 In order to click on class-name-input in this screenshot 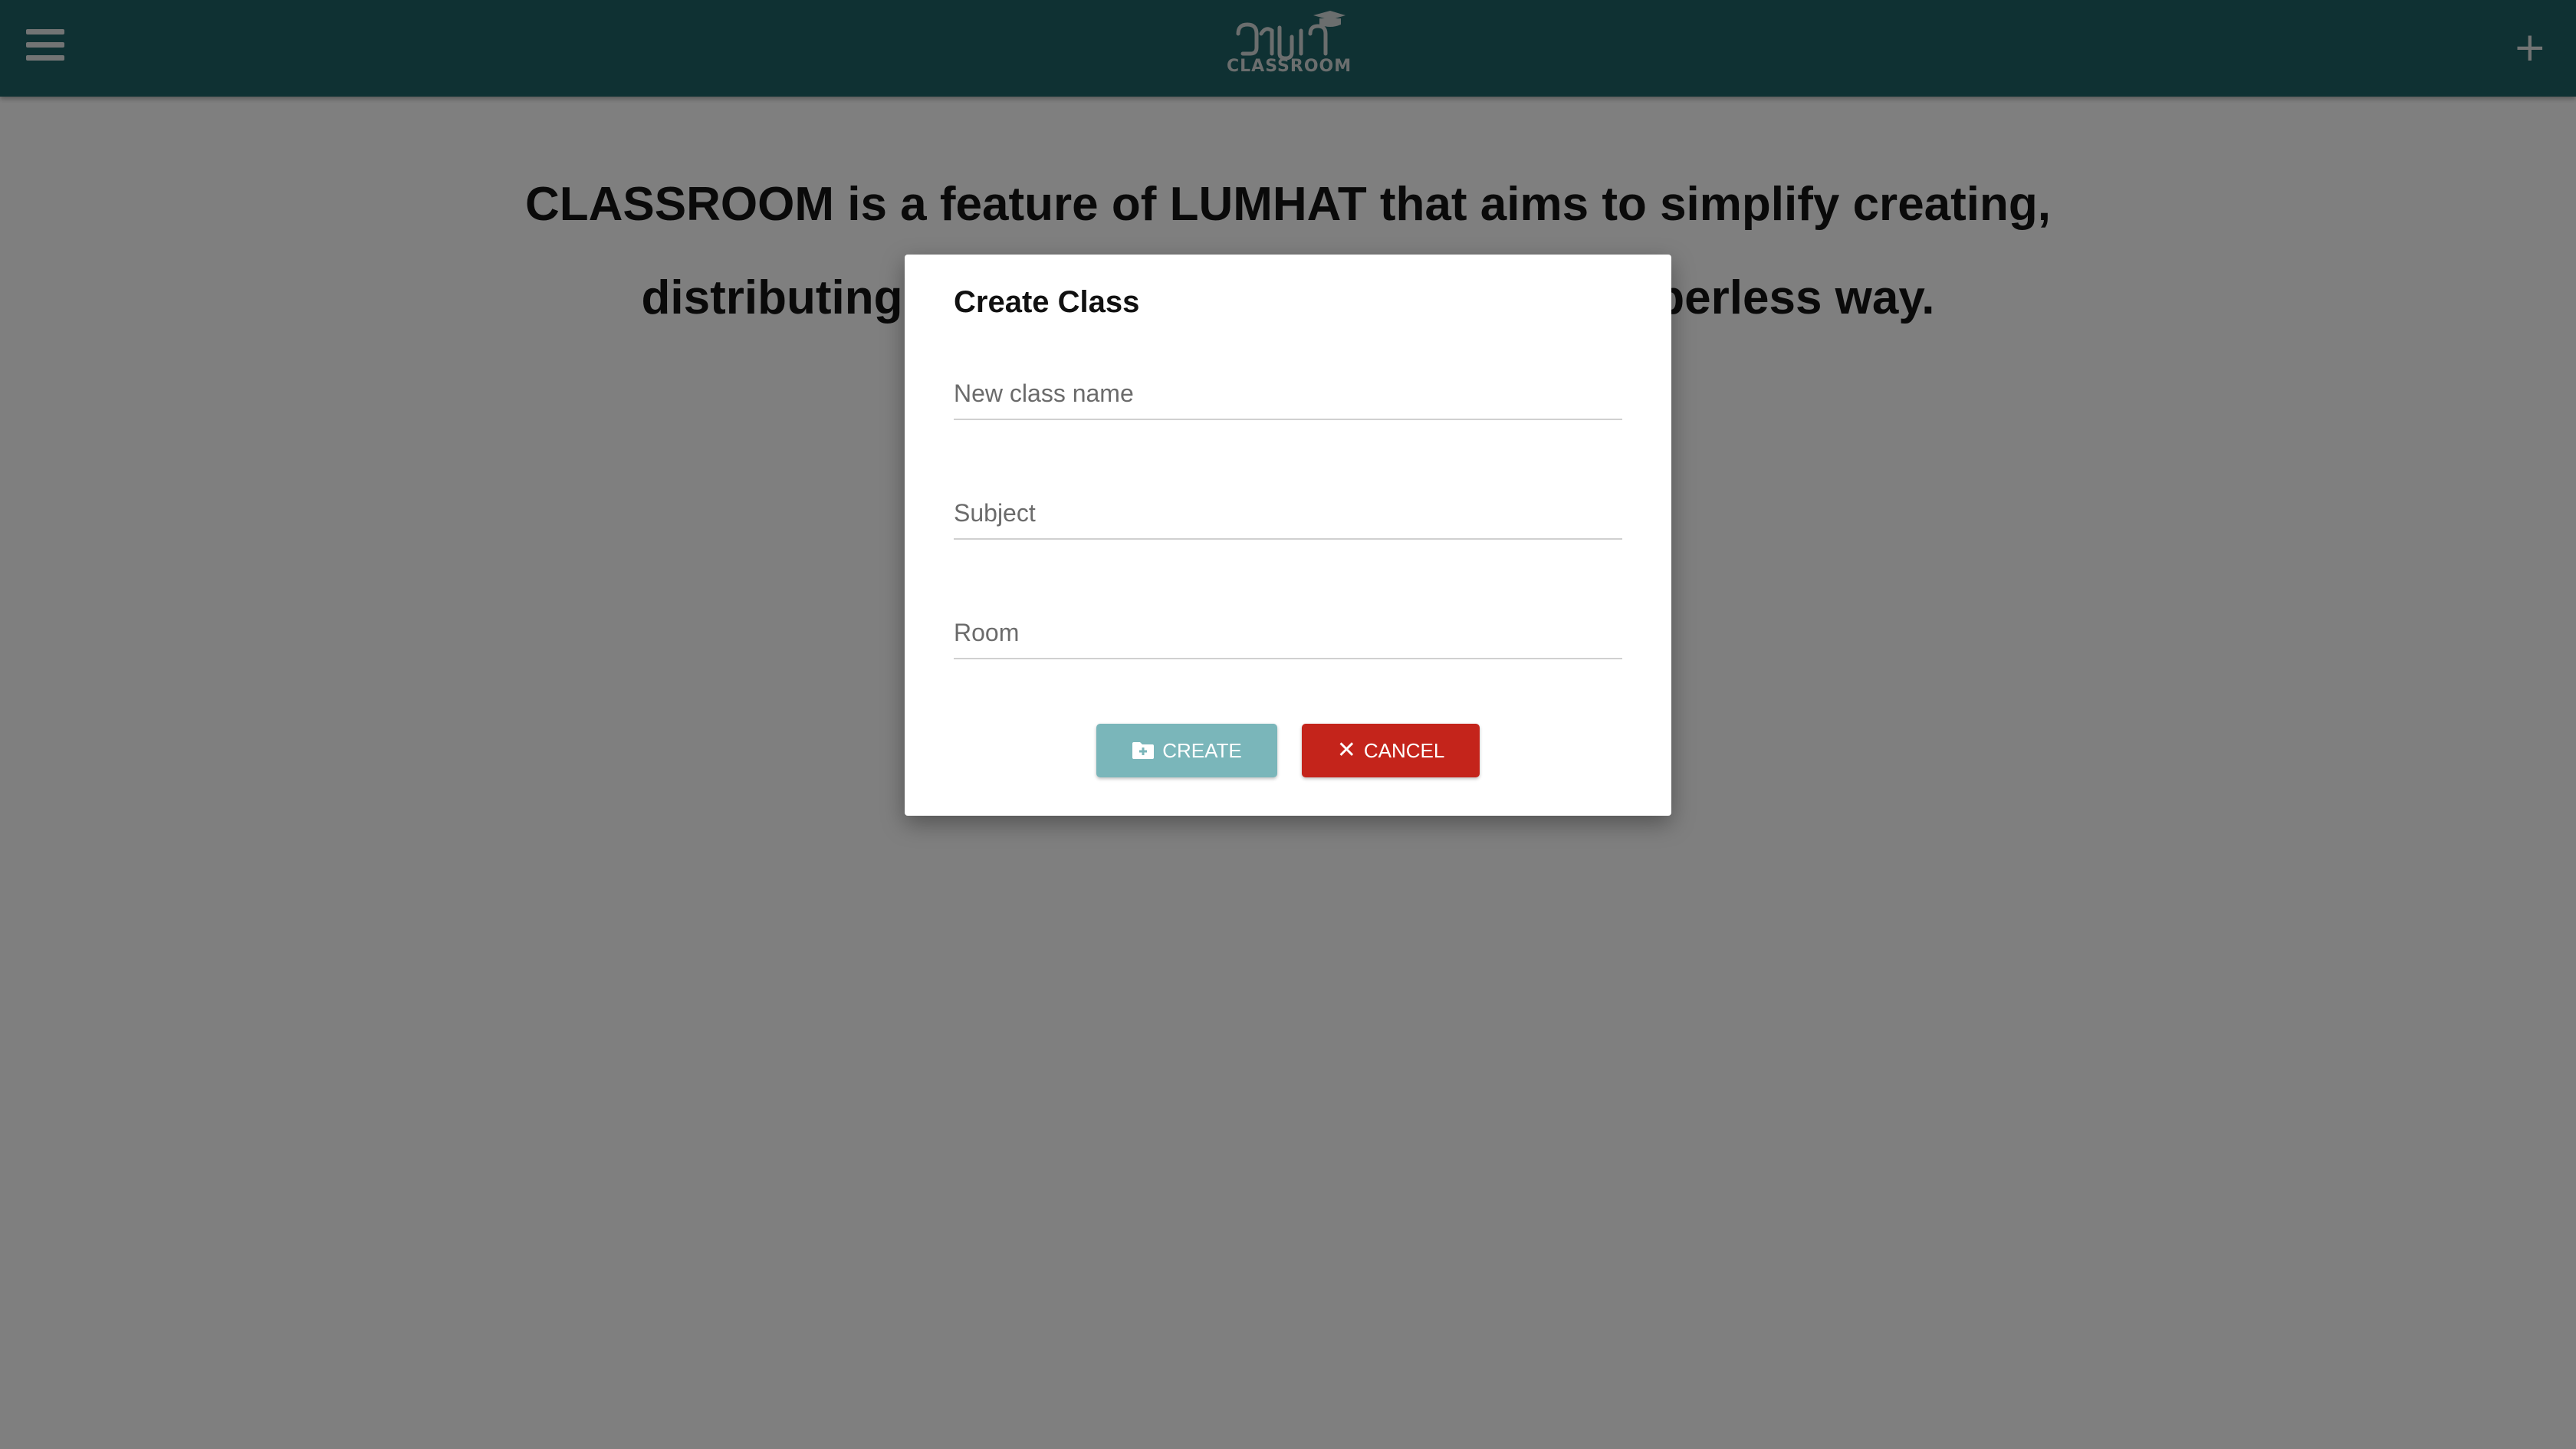, I will do `click(1288, 394)`.